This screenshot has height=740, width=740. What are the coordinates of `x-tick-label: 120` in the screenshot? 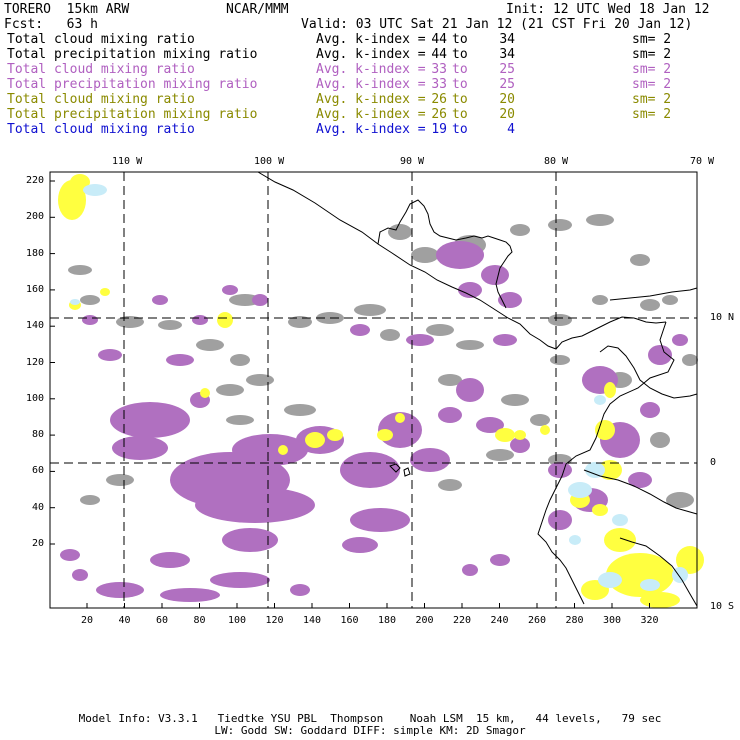 It's located at (274, 620).